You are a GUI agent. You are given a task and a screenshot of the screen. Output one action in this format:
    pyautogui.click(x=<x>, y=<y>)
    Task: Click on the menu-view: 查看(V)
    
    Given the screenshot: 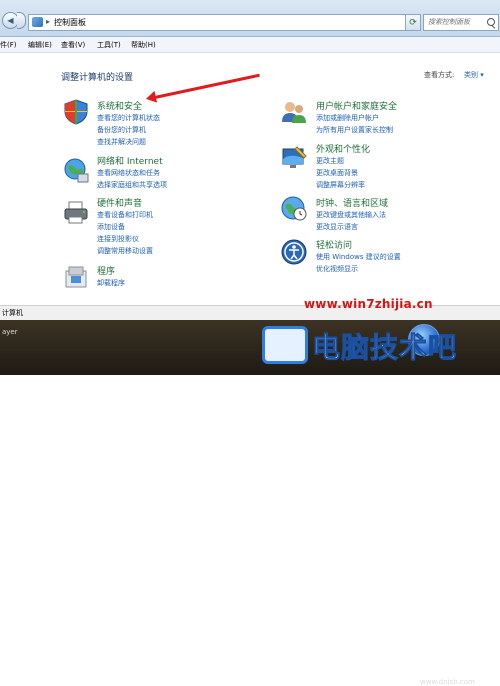 What is the action you would take?
    pyautogui.click(x=73, y=45)
    